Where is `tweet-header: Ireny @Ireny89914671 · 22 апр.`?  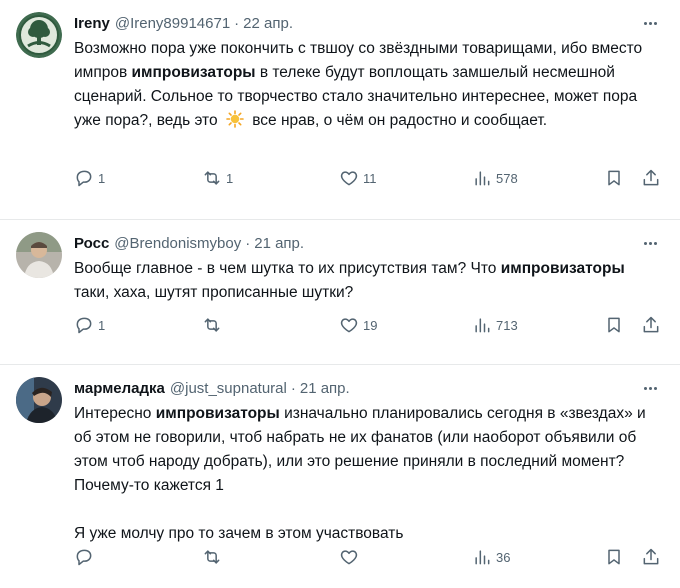 tweet-header: Ireny @Ireny89914671 · 22 апр. is located at coordinates (369, 23).